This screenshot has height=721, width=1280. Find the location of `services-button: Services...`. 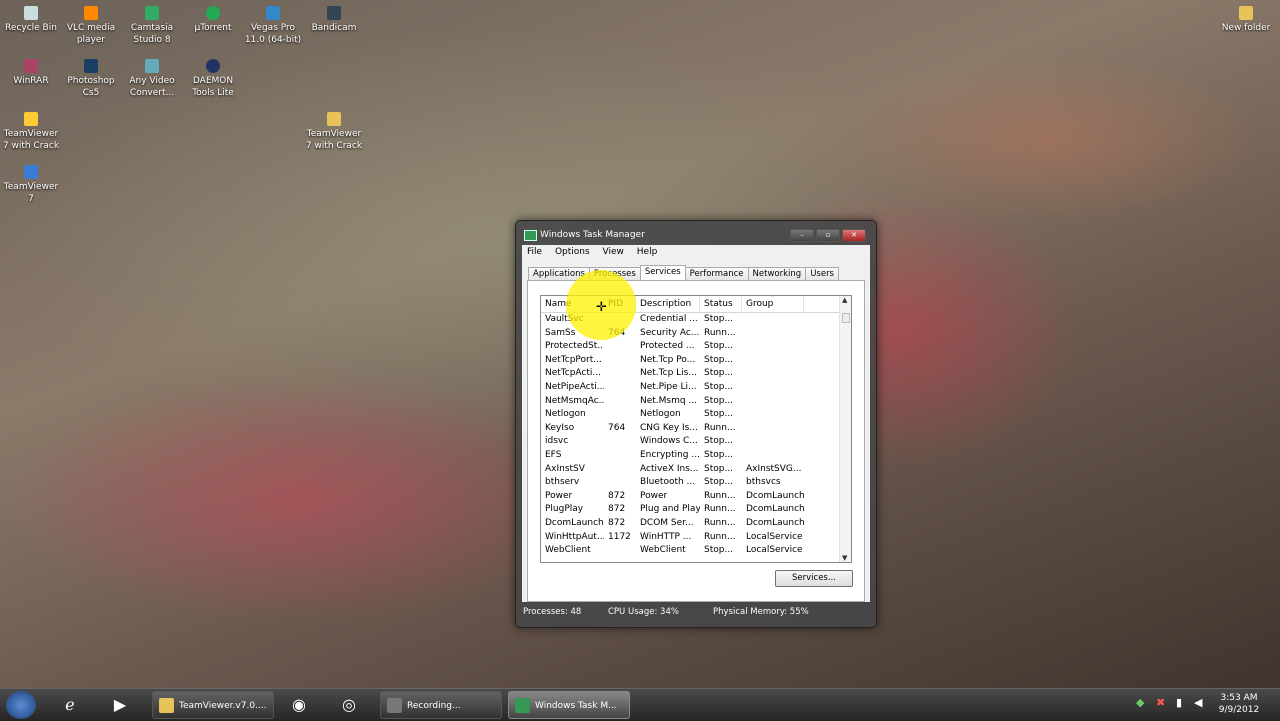

services-button: Services... is located at coordinates (814, 578).